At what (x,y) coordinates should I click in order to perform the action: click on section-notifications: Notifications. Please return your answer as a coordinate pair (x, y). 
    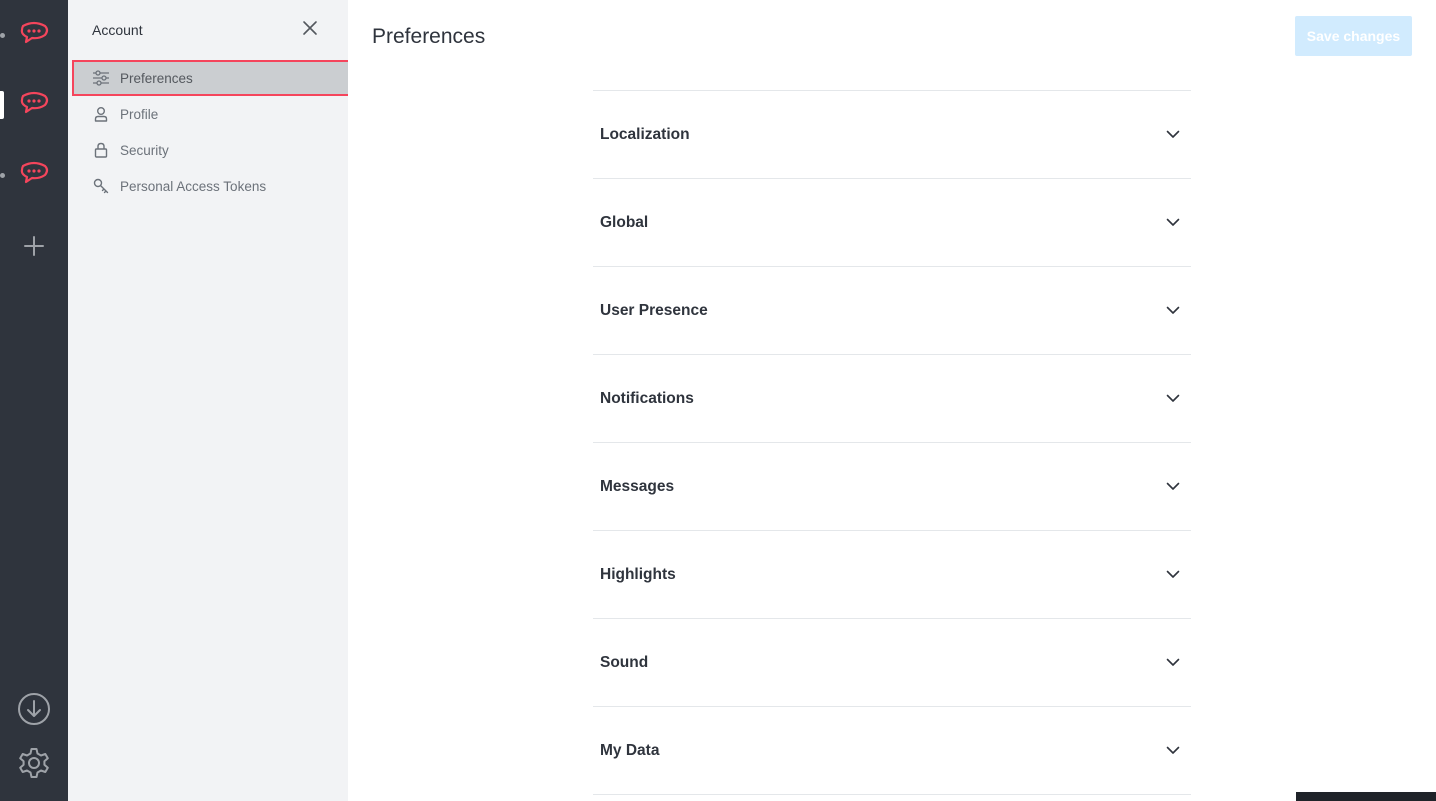
    Looking at the image, I should click on (892, 398).